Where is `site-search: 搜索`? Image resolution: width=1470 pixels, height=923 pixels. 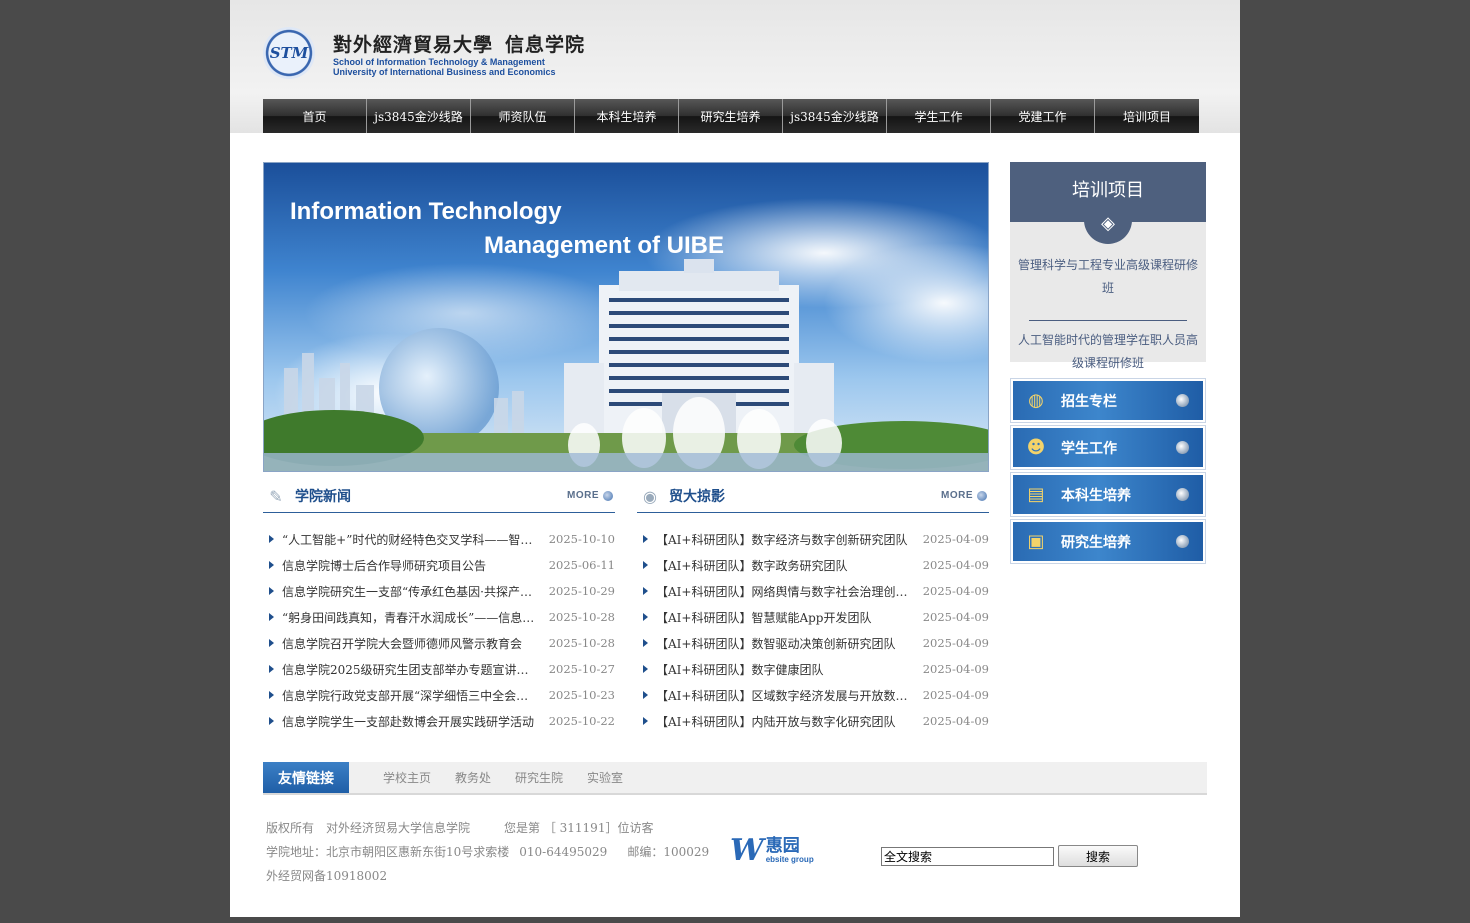 site-search: 搜索 is located at coordinates (1009, 856).